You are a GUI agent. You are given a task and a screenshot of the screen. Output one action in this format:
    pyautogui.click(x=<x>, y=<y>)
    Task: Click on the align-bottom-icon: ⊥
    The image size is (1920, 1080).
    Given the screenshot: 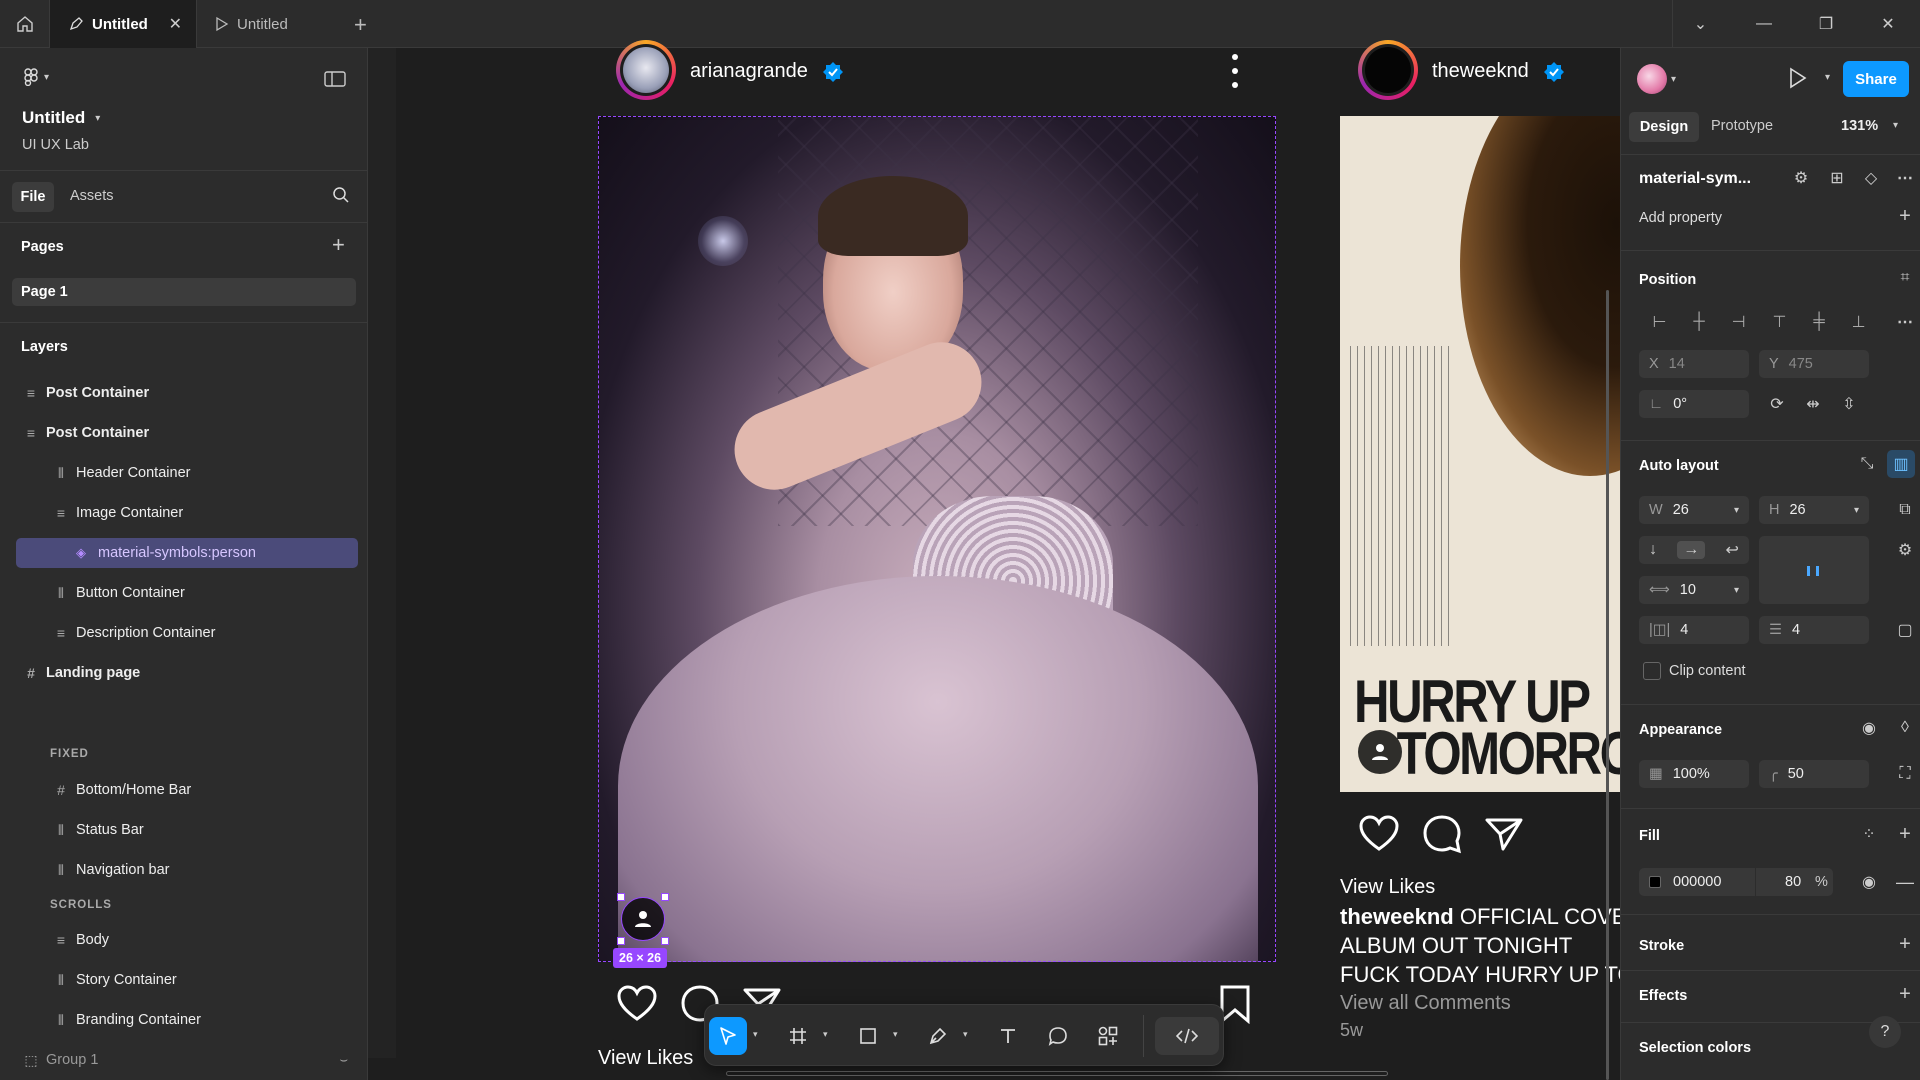 What is the action you would take?
    pyautogui.click(x=1859, y=322)
    